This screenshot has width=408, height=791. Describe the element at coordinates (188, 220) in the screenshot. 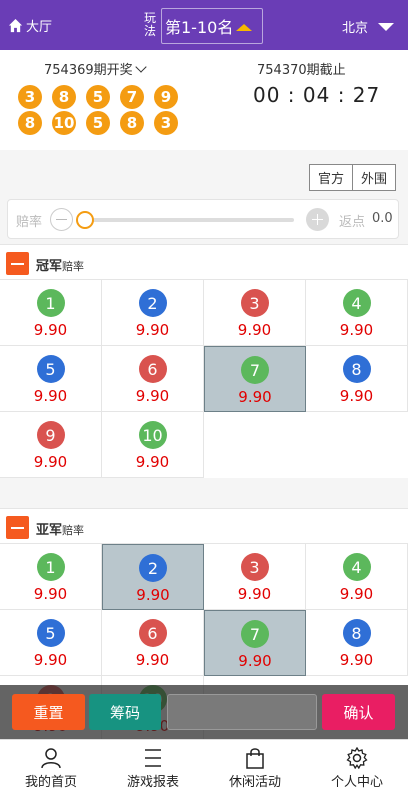

I see `odds-slider-track` at that location.